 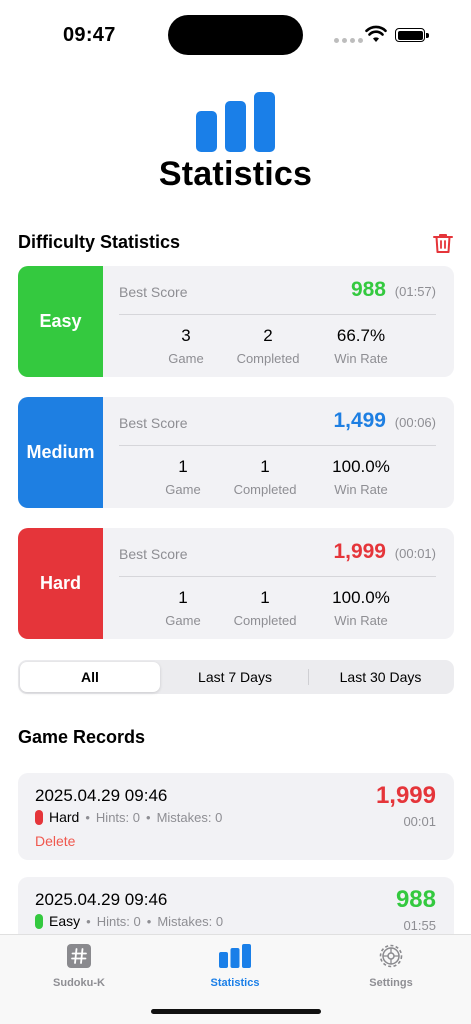 I want to click on stat-completed: 2 Completed, so click(x=268, y=346).